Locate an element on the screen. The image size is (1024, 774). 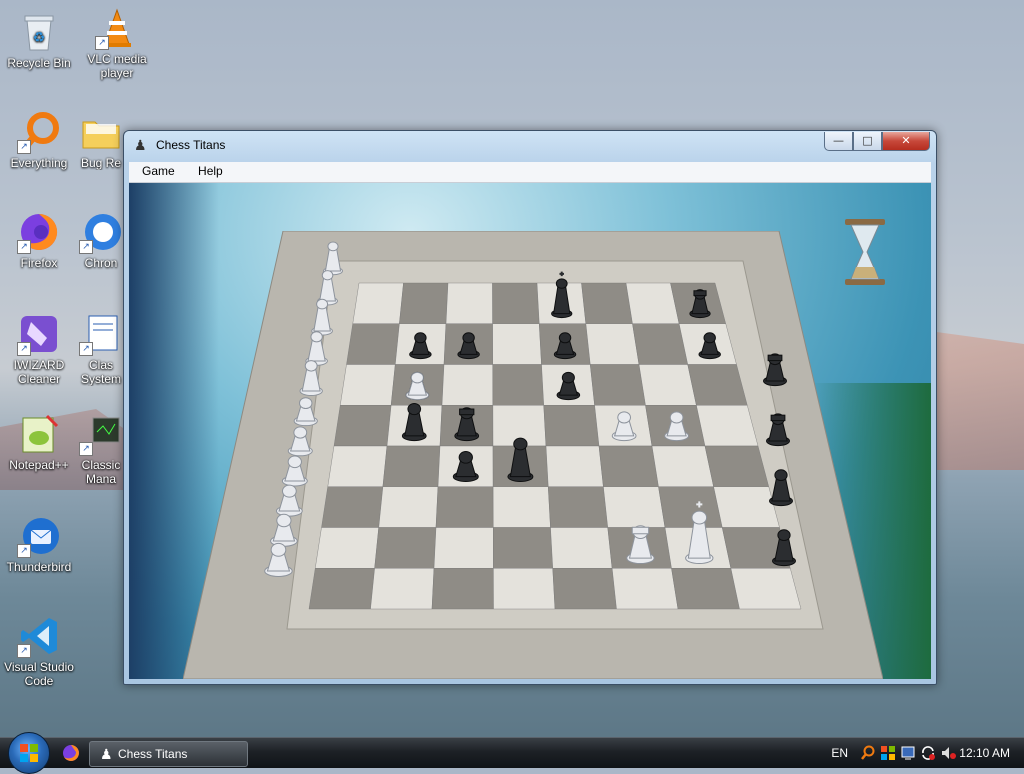
firefox-icon: ↗ is located at coordinates (39, 232).